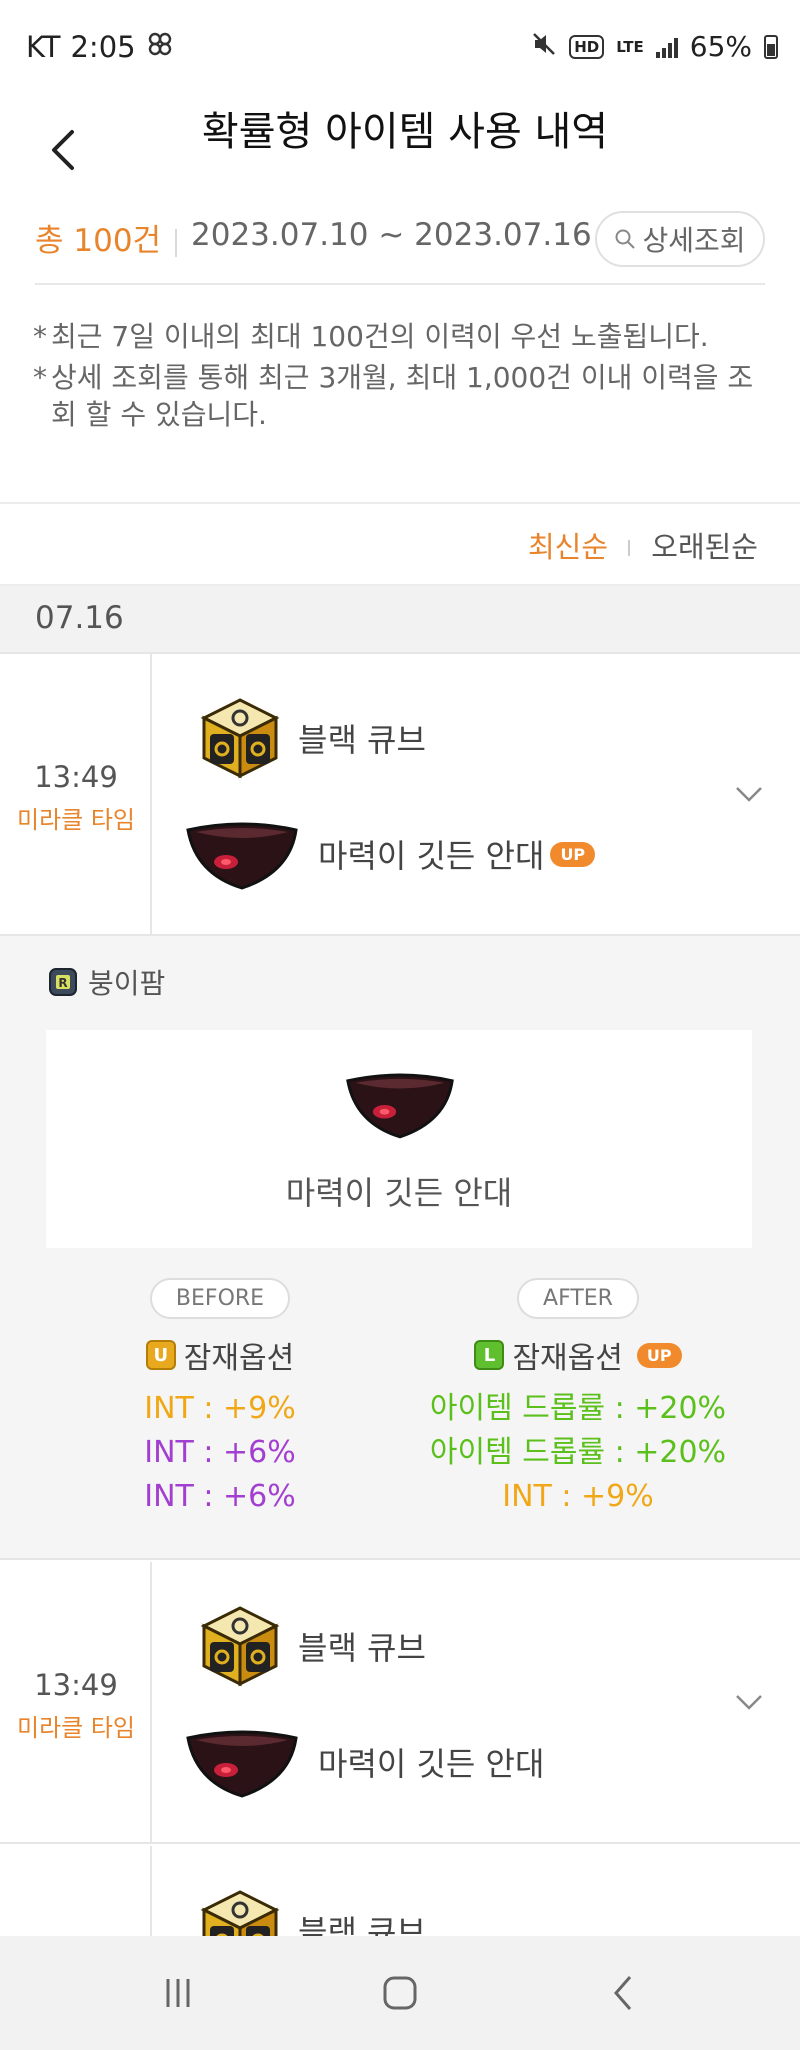 Image resolution: width=800 pixels, height=2050 pixels. I want to click on legendary-grade-icon: L, so click(489, 1355).